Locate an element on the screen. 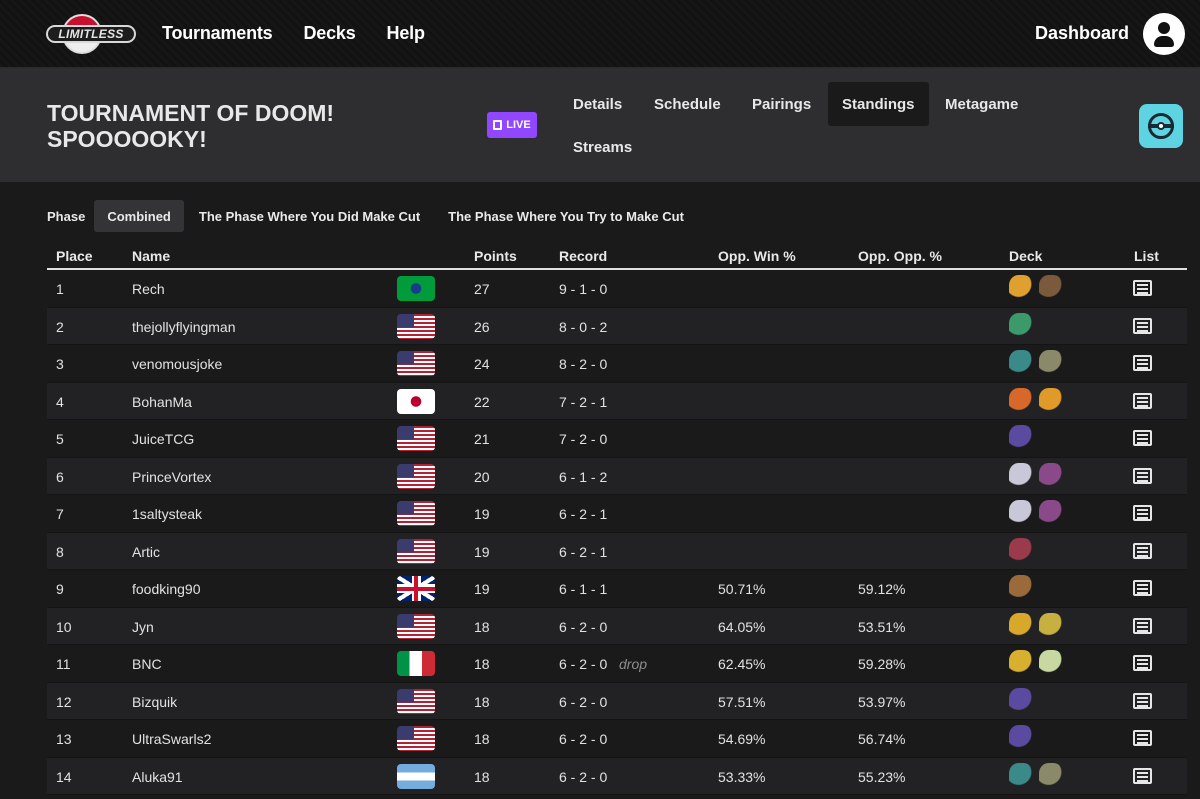  nav-tournaments: Tournaments is located at coordinates (217, 33).